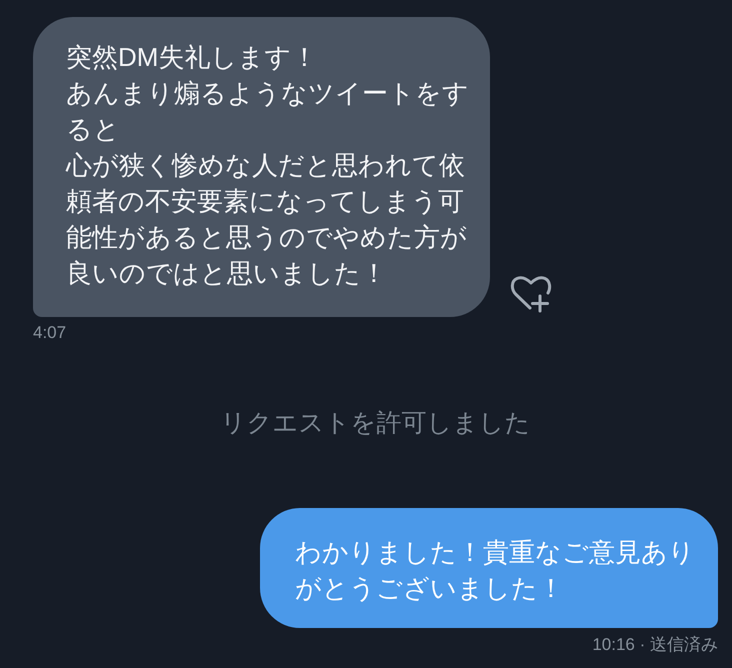 The height and width of the screenshot is (668, 732). What do you see at coordinates (192, 57) in the screenshot?
I see `message-text: 突然DM失礼します！` at bounding box center [192, 57].